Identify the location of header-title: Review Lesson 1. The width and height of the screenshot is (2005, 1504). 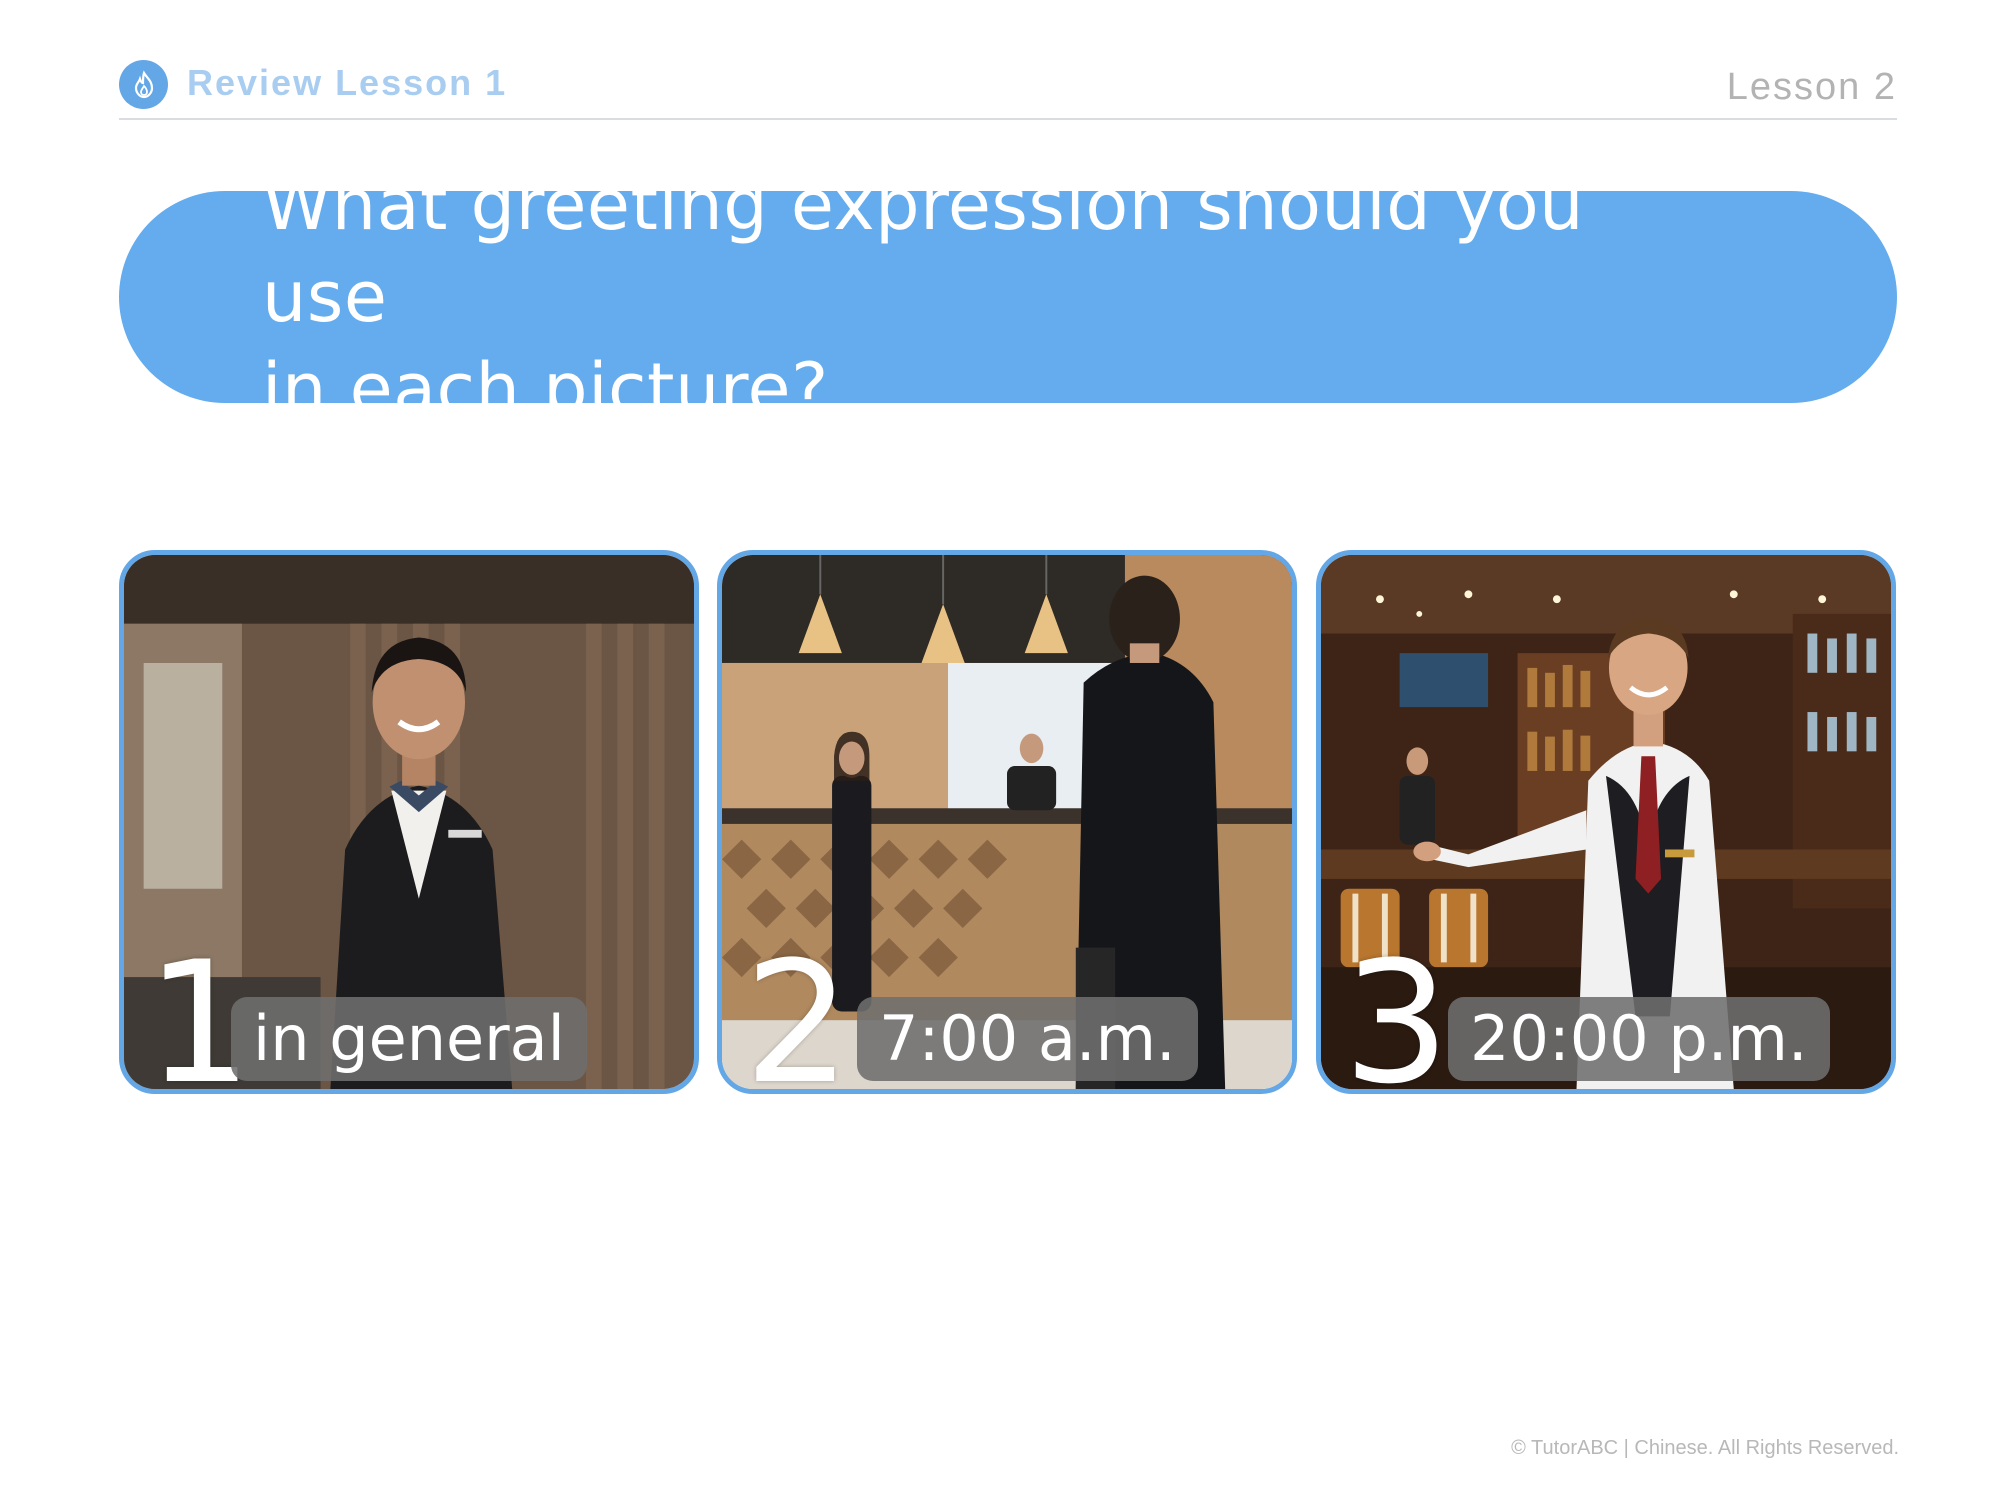
(347, 82).